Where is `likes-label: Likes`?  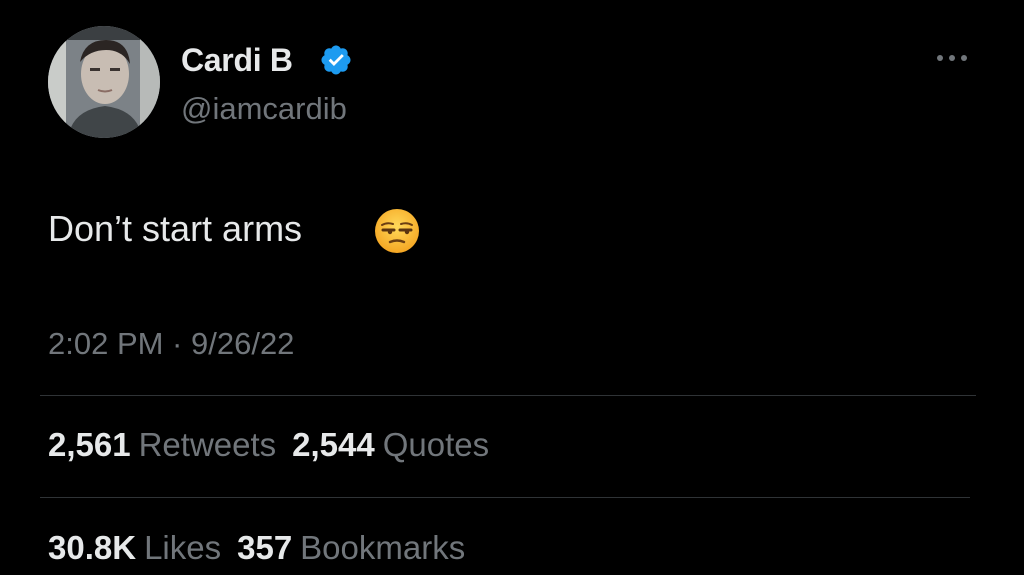 likes-label: Likes is located at coordinates (183, 547).